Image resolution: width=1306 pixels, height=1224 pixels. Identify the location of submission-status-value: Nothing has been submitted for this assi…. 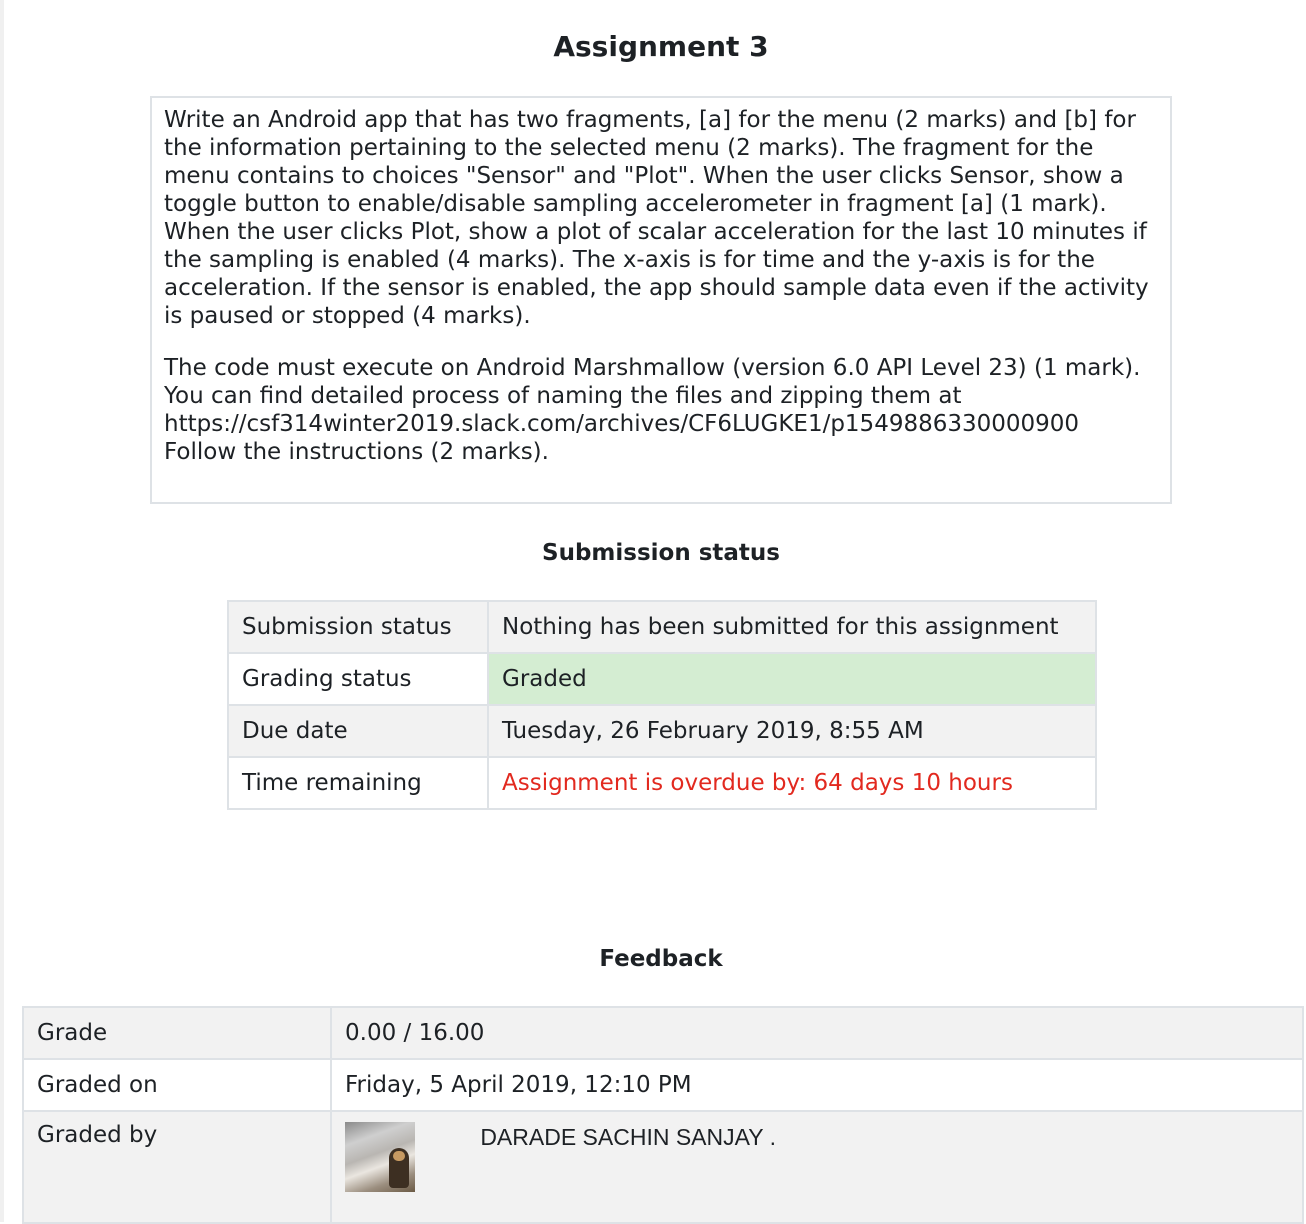
(792, 627).